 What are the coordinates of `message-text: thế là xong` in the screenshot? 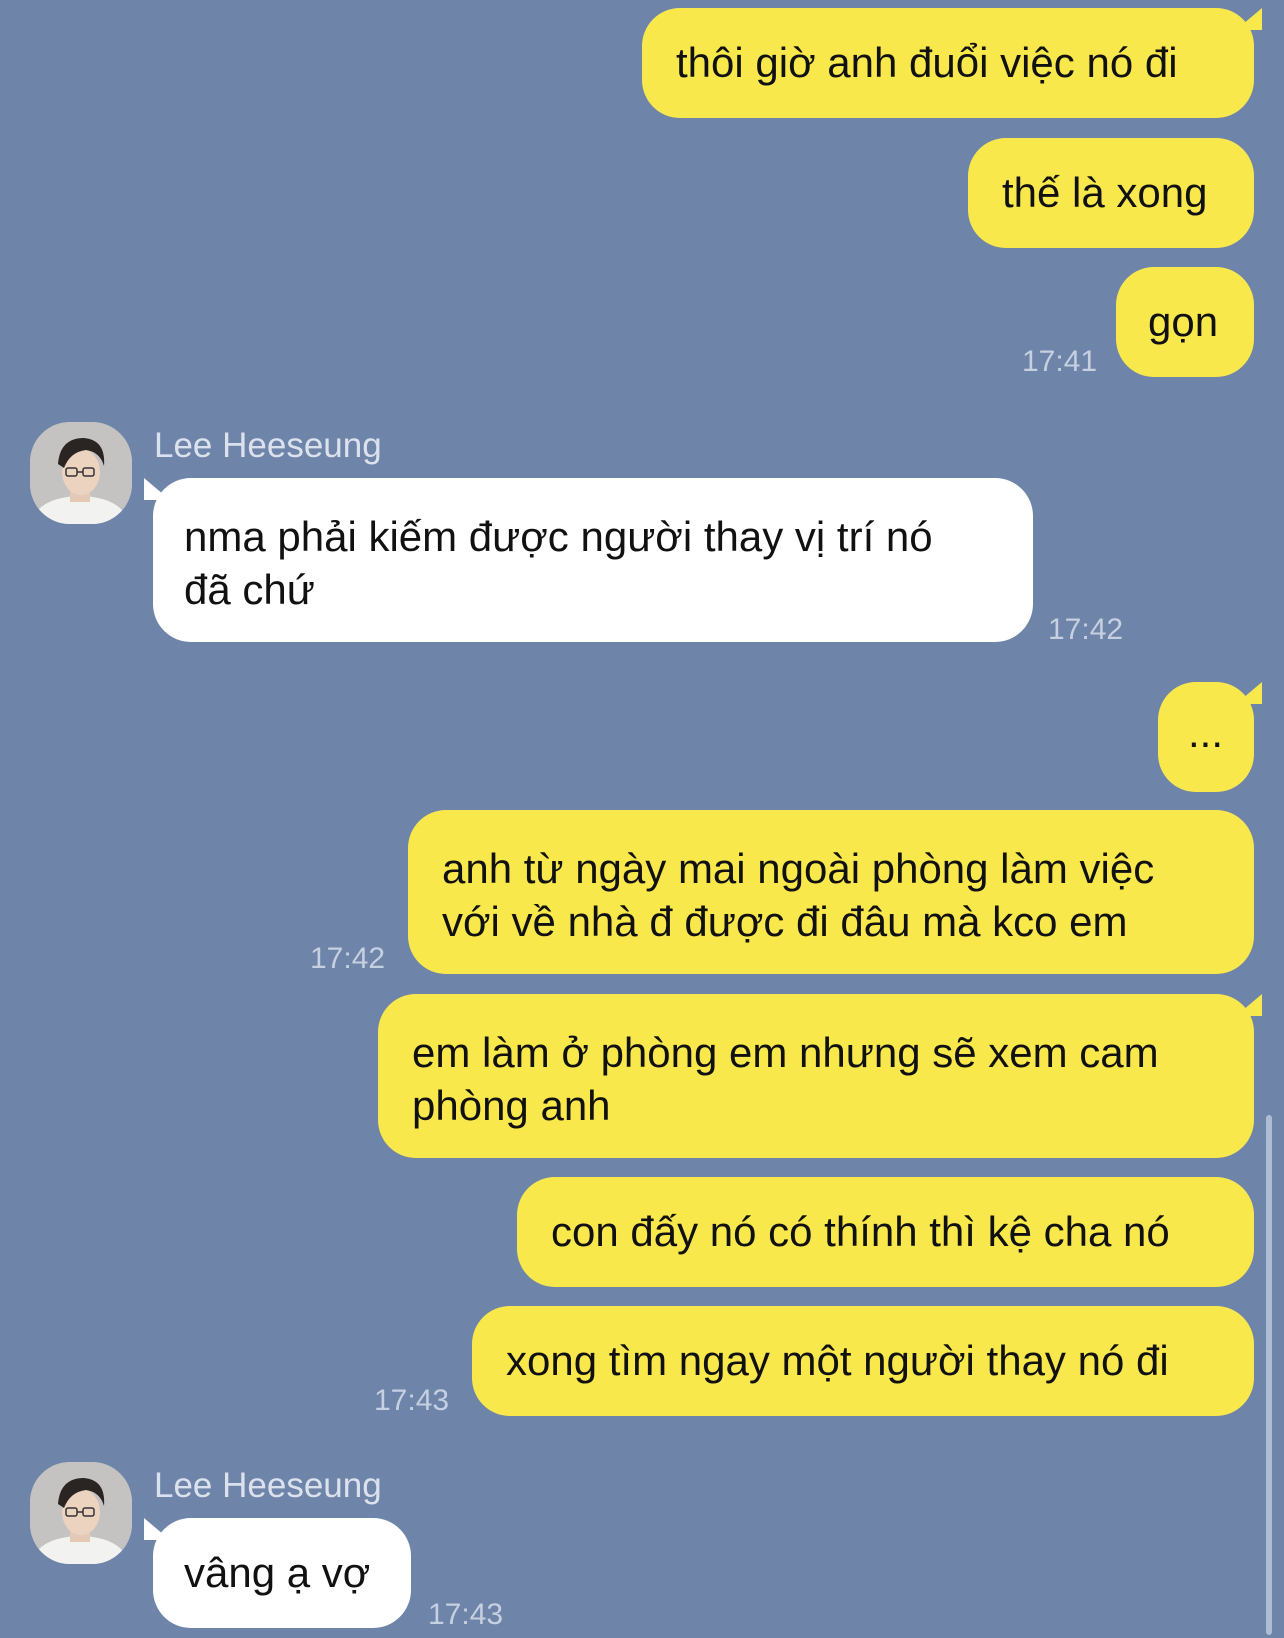 It's located at (1105, 192).